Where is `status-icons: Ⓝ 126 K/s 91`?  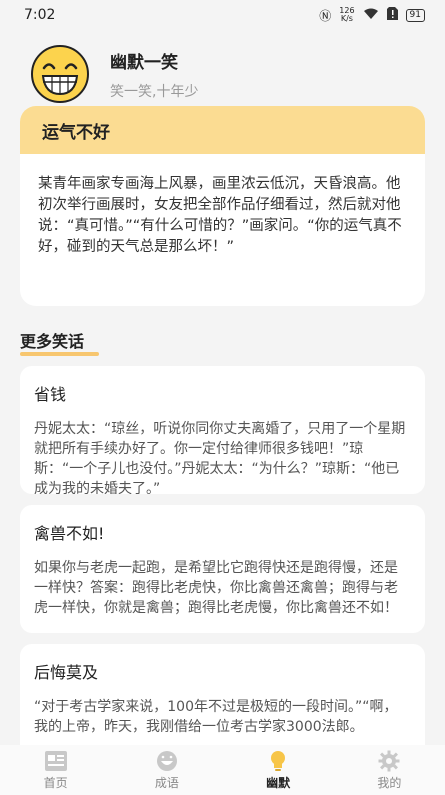 status-icons: Ⓝ 126 K/s 91 is located at coordinates (372, 15).